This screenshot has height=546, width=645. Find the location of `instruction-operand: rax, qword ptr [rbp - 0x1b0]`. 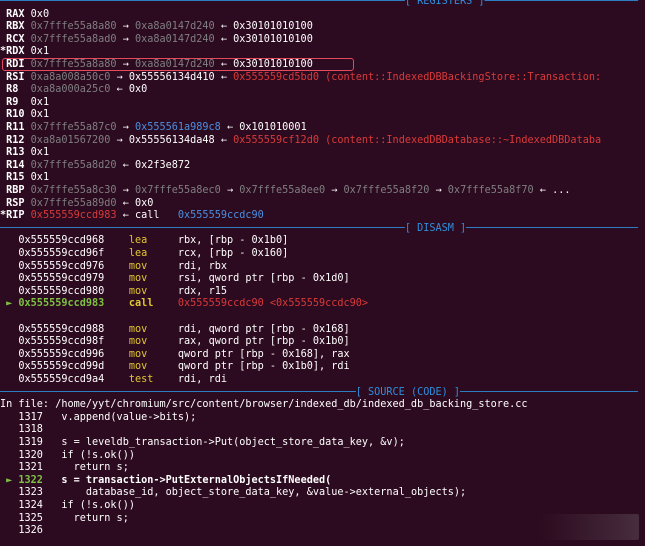

instruction-operand: rax, qword ptr [rbp - 0x1b0] is located at coordinates (263, 342).